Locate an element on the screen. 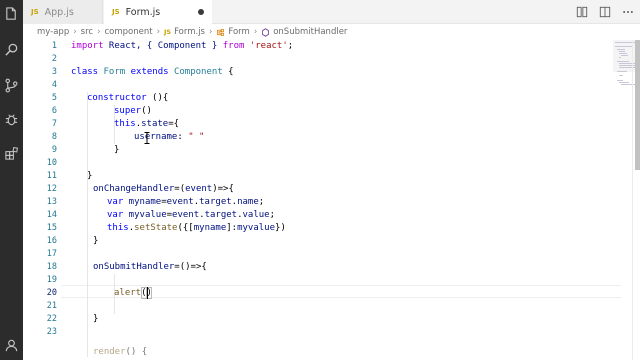 The image size is (640, 360). code-line: onChangeHandler=(event)=>{ is located at coordinates (163, 189).